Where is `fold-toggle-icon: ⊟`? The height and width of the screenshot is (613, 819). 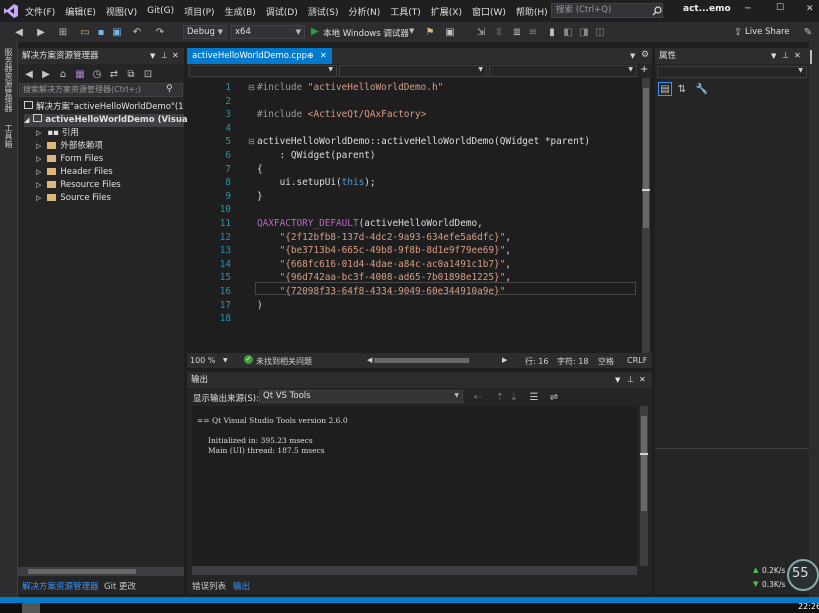
fold-toggle-icon: ⊟ is located at coordinates (251, 87).